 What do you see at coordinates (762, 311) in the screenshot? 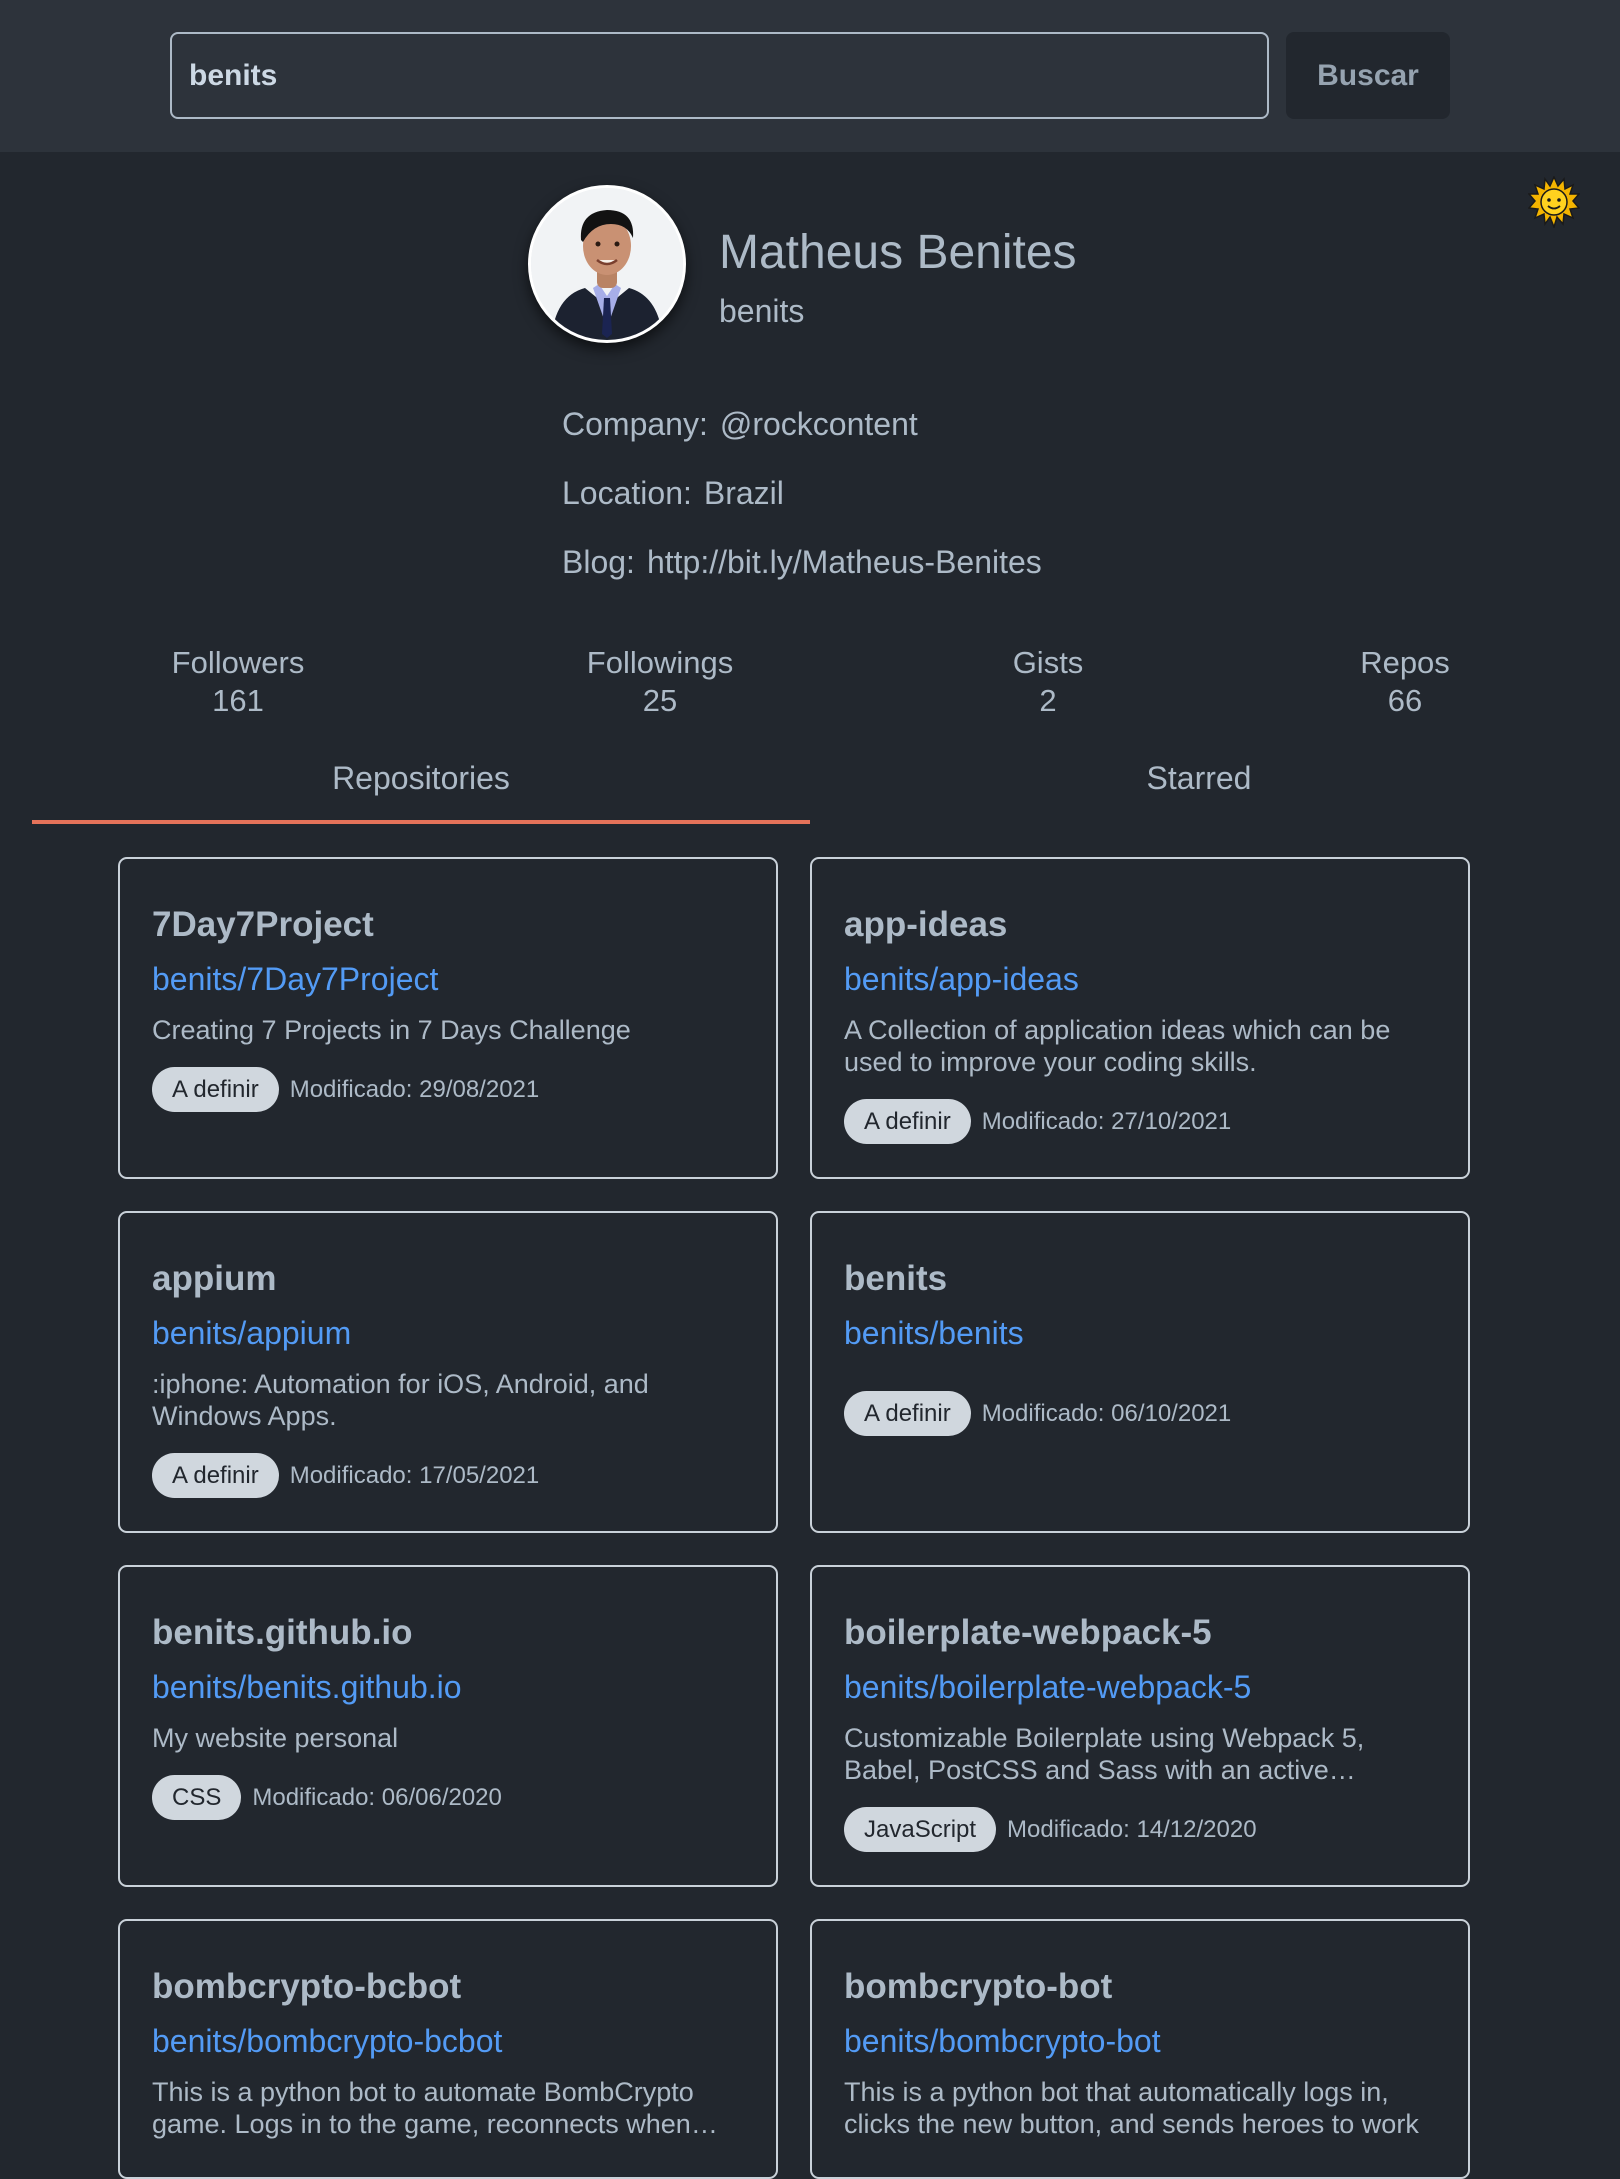
I see `profile-login: benits` at bounding box center [762, 311].